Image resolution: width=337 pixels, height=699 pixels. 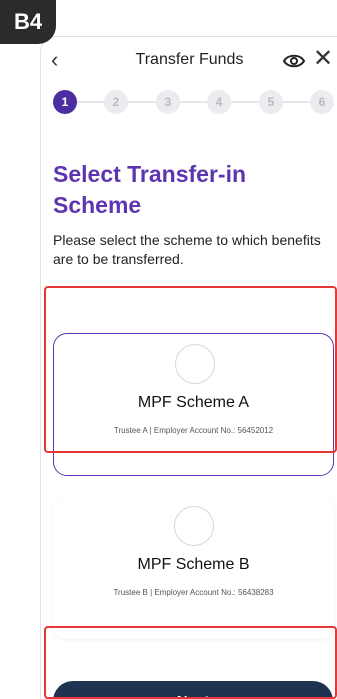 What do you see at coordinates (168, 102) in the screenshot?
I see `step-3: 3` at bounding box center [168, 102].